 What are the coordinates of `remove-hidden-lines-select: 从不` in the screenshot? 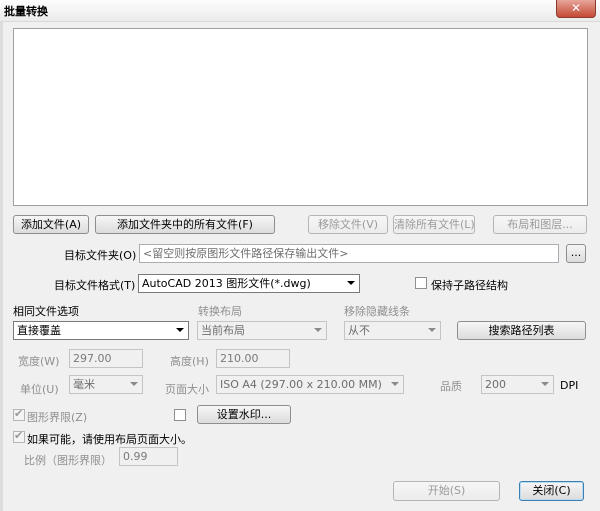 It's located at (392, 330).